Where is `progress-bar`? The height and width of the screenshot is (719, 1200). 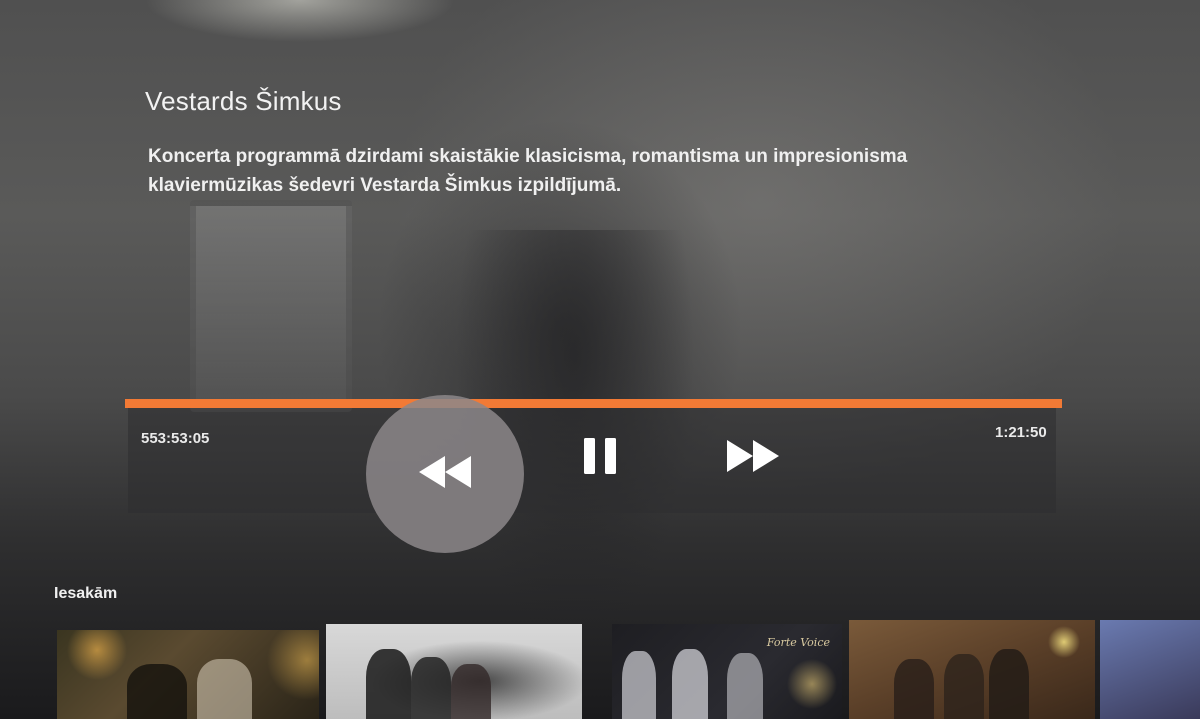 progress-bar is located at coordinates (593, 403).